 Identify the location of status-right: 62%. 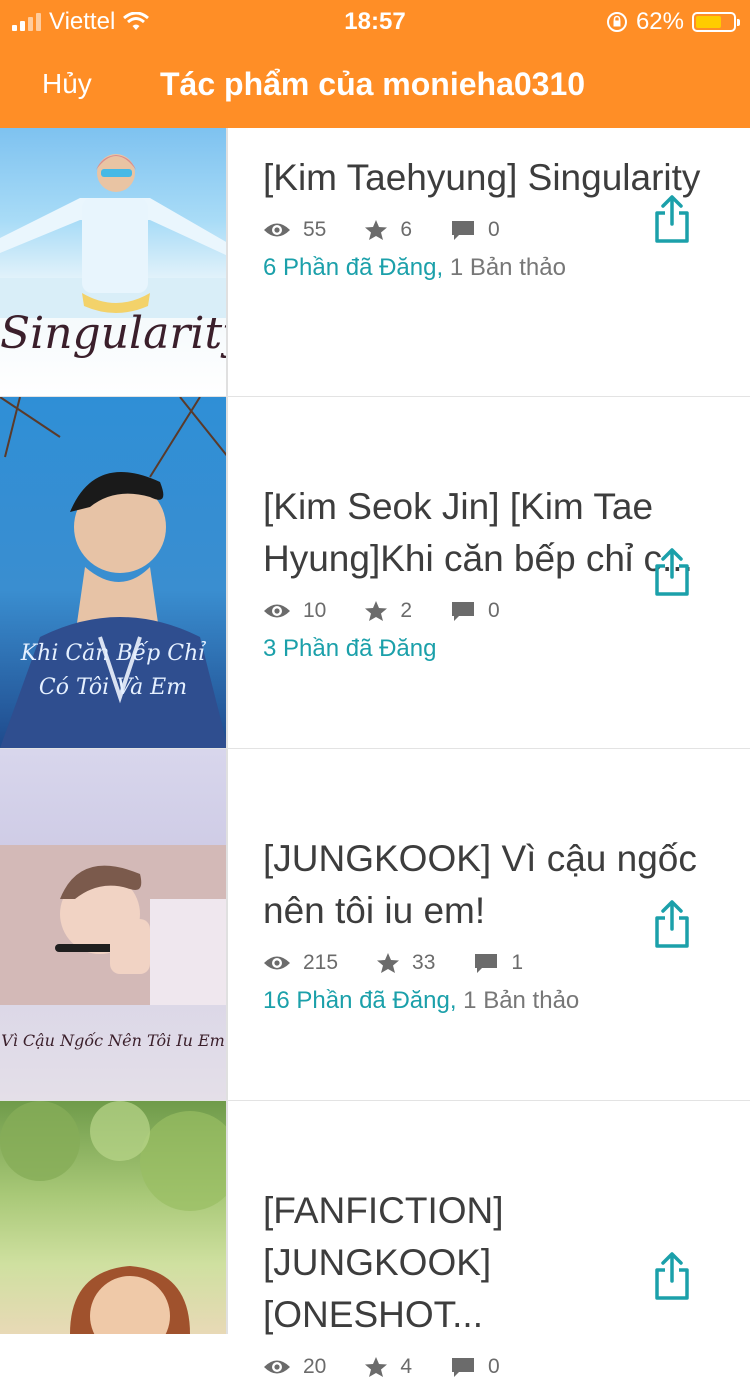
(673, 22).